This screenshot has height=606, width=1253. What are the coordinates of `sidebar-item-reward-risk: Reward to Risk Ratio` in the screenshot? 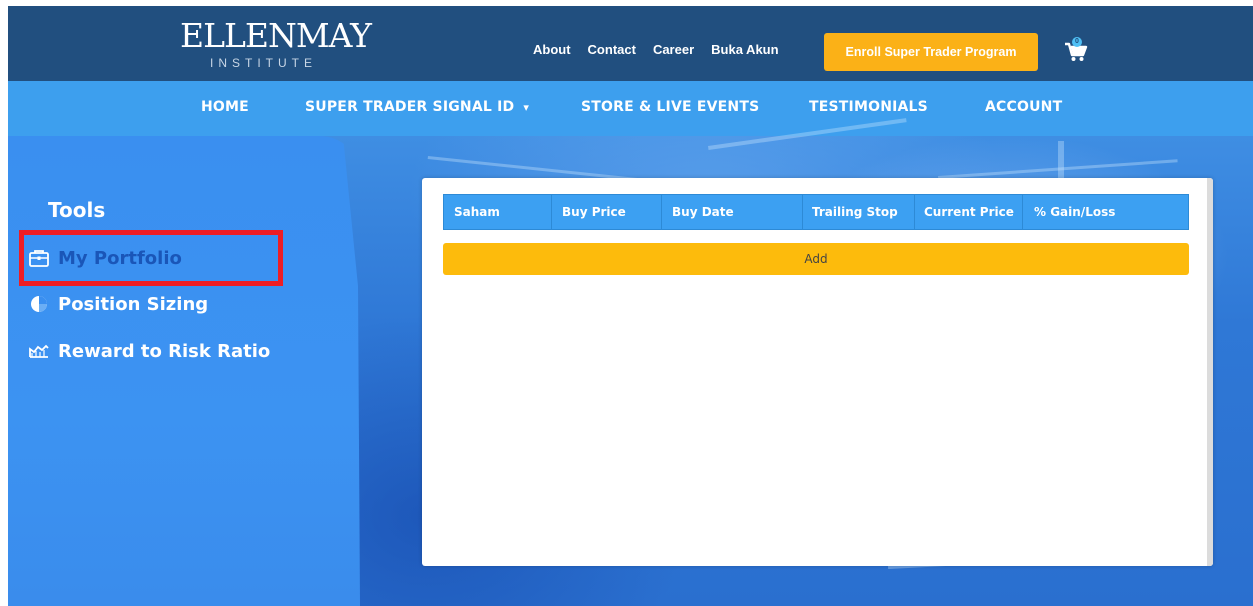 It's located at (149, 351).